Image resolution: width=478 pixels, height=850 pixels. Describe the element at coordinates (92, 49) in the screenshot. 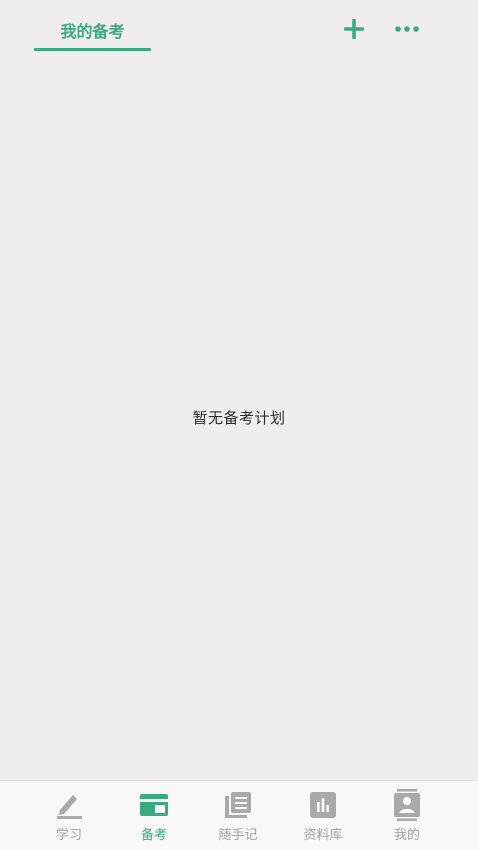

I see `tab-underline` at that location.